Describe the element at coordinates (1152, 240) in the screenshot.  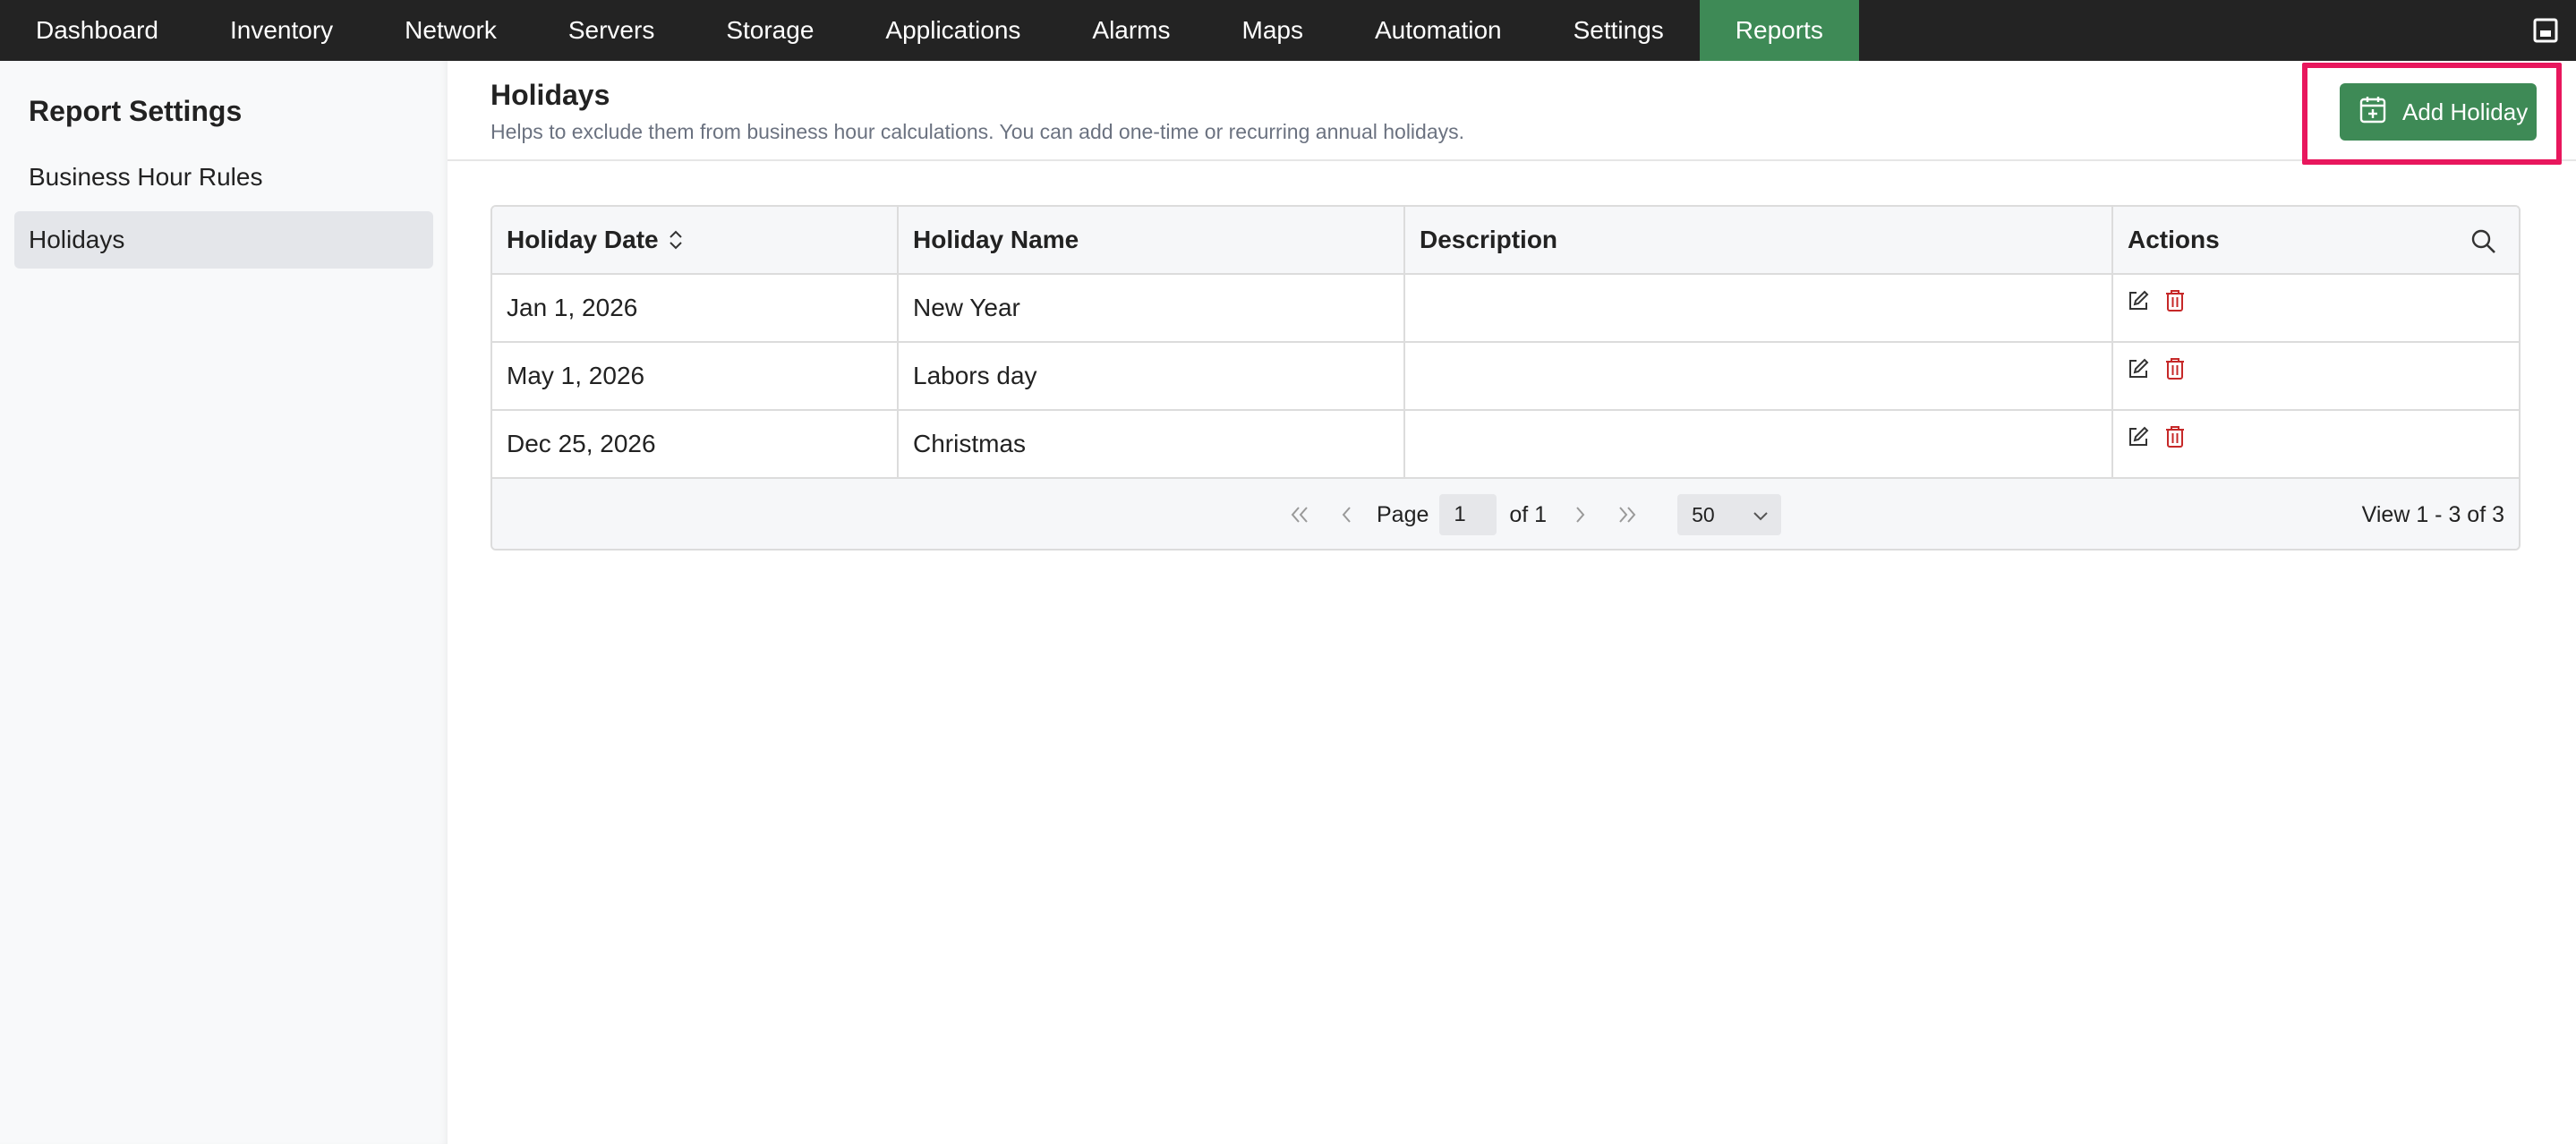
I see `col-holiday-name: Holiday Name` at that location.